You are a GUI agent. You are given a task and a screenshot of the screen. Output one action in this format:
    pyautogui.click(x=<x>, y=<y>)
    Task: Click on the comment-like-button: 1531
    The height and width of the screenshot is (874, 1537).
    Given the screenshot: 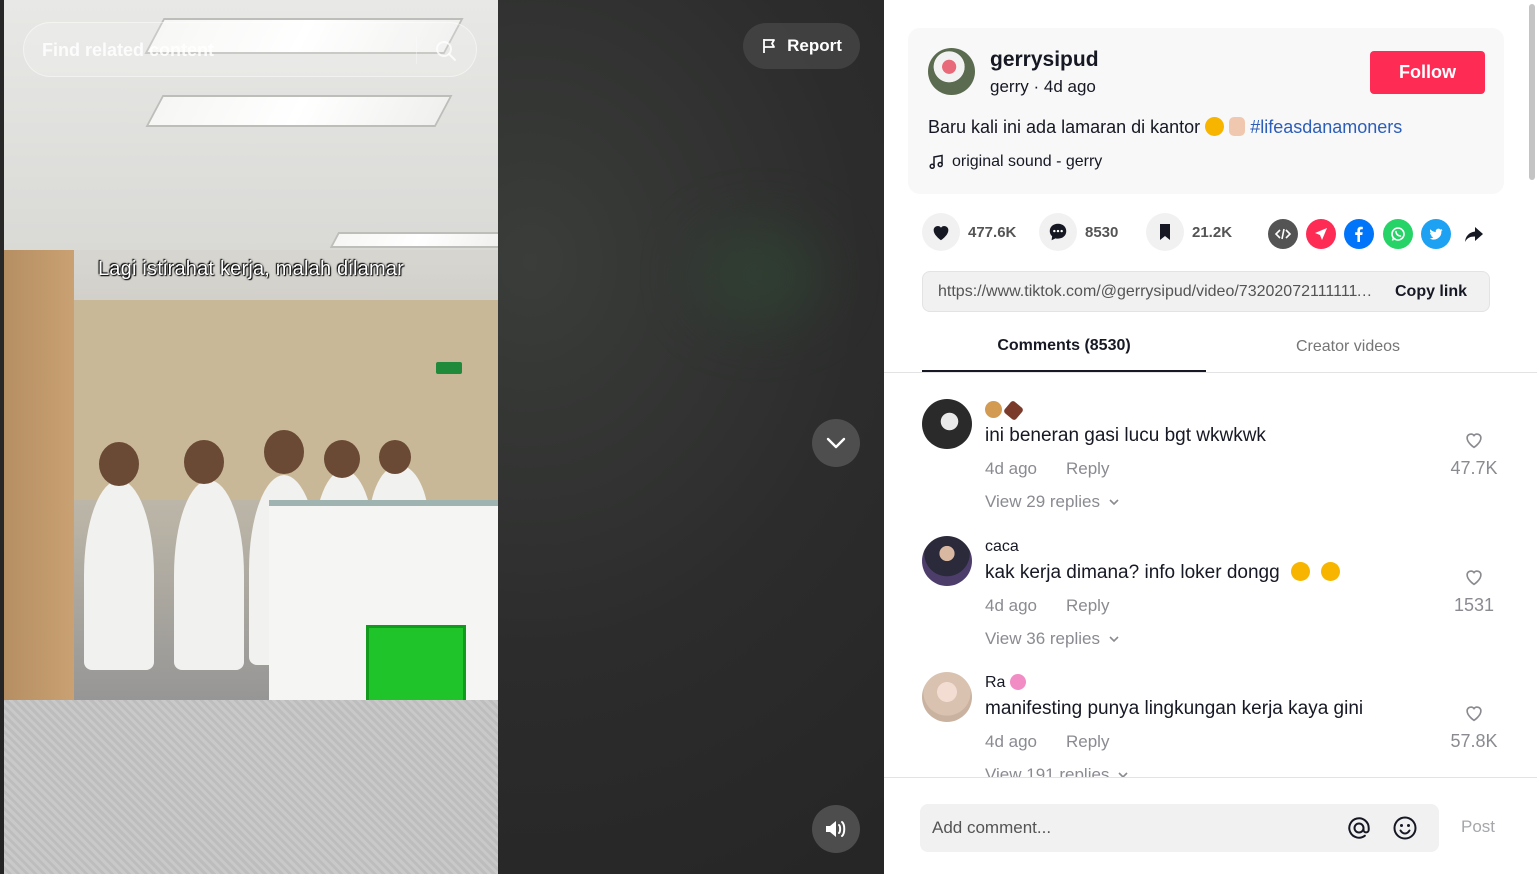 What is the action you would take?
    pyautogui.click(x=1474, y=591)
    